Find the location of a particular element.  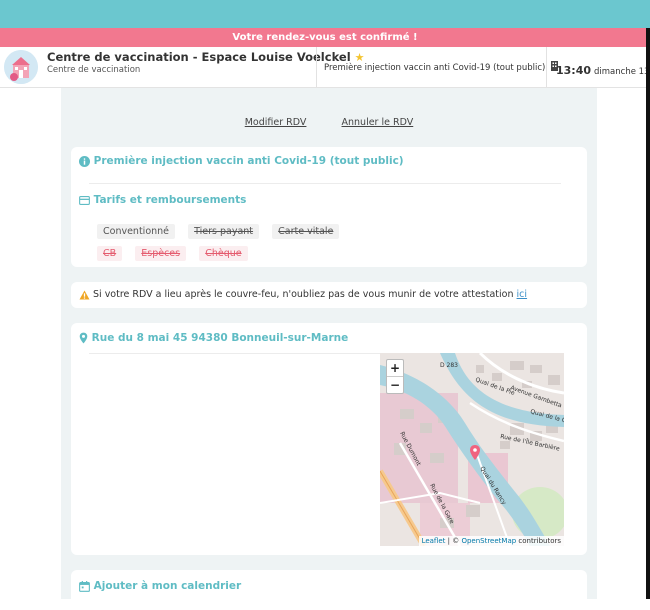

calendar-card: Ajouter à mon calendrier is located at coordinates (329, 590).